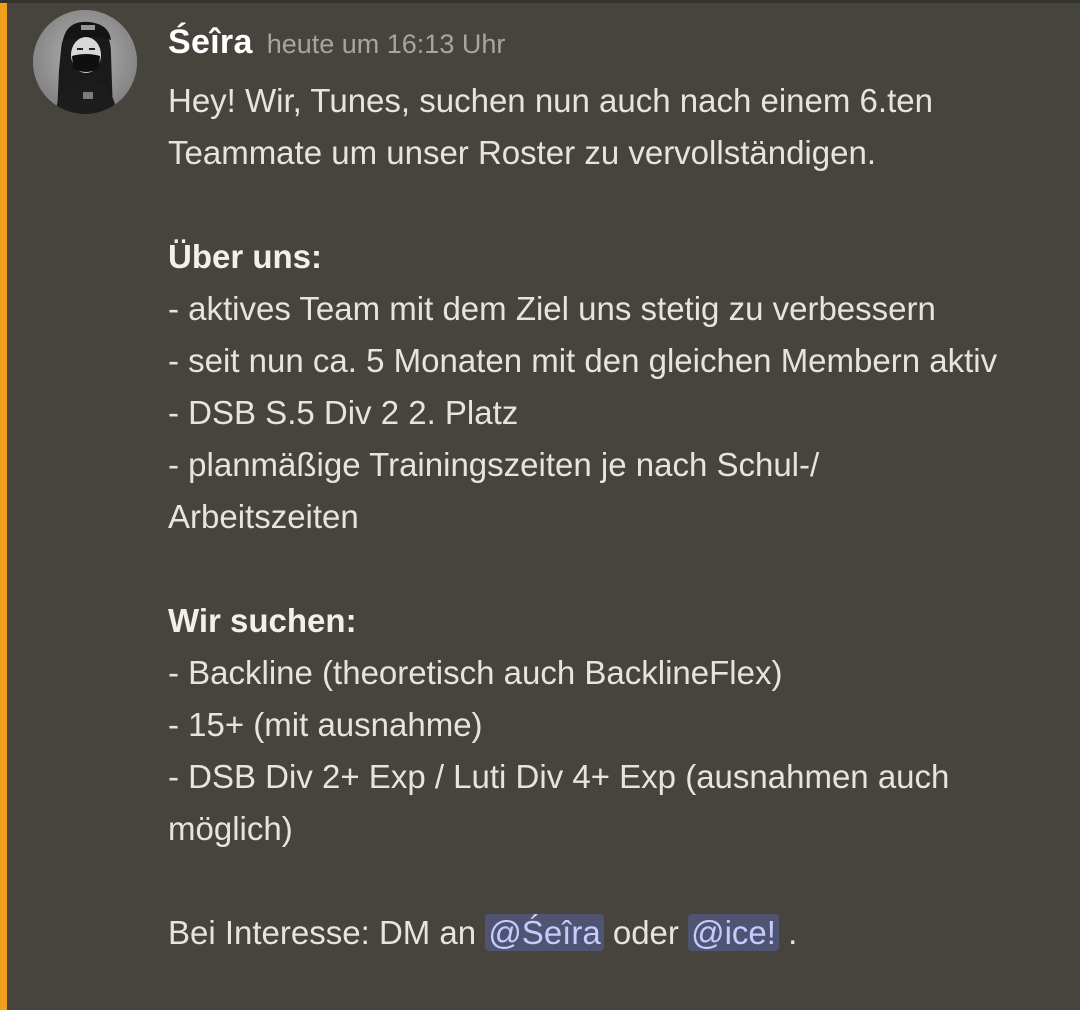 The height and width of the screenshot is (1010, 1080). I want to click on contact-line: Bei Interesse: DM an @Śeîra oder @ice! ., so click(610, 933).